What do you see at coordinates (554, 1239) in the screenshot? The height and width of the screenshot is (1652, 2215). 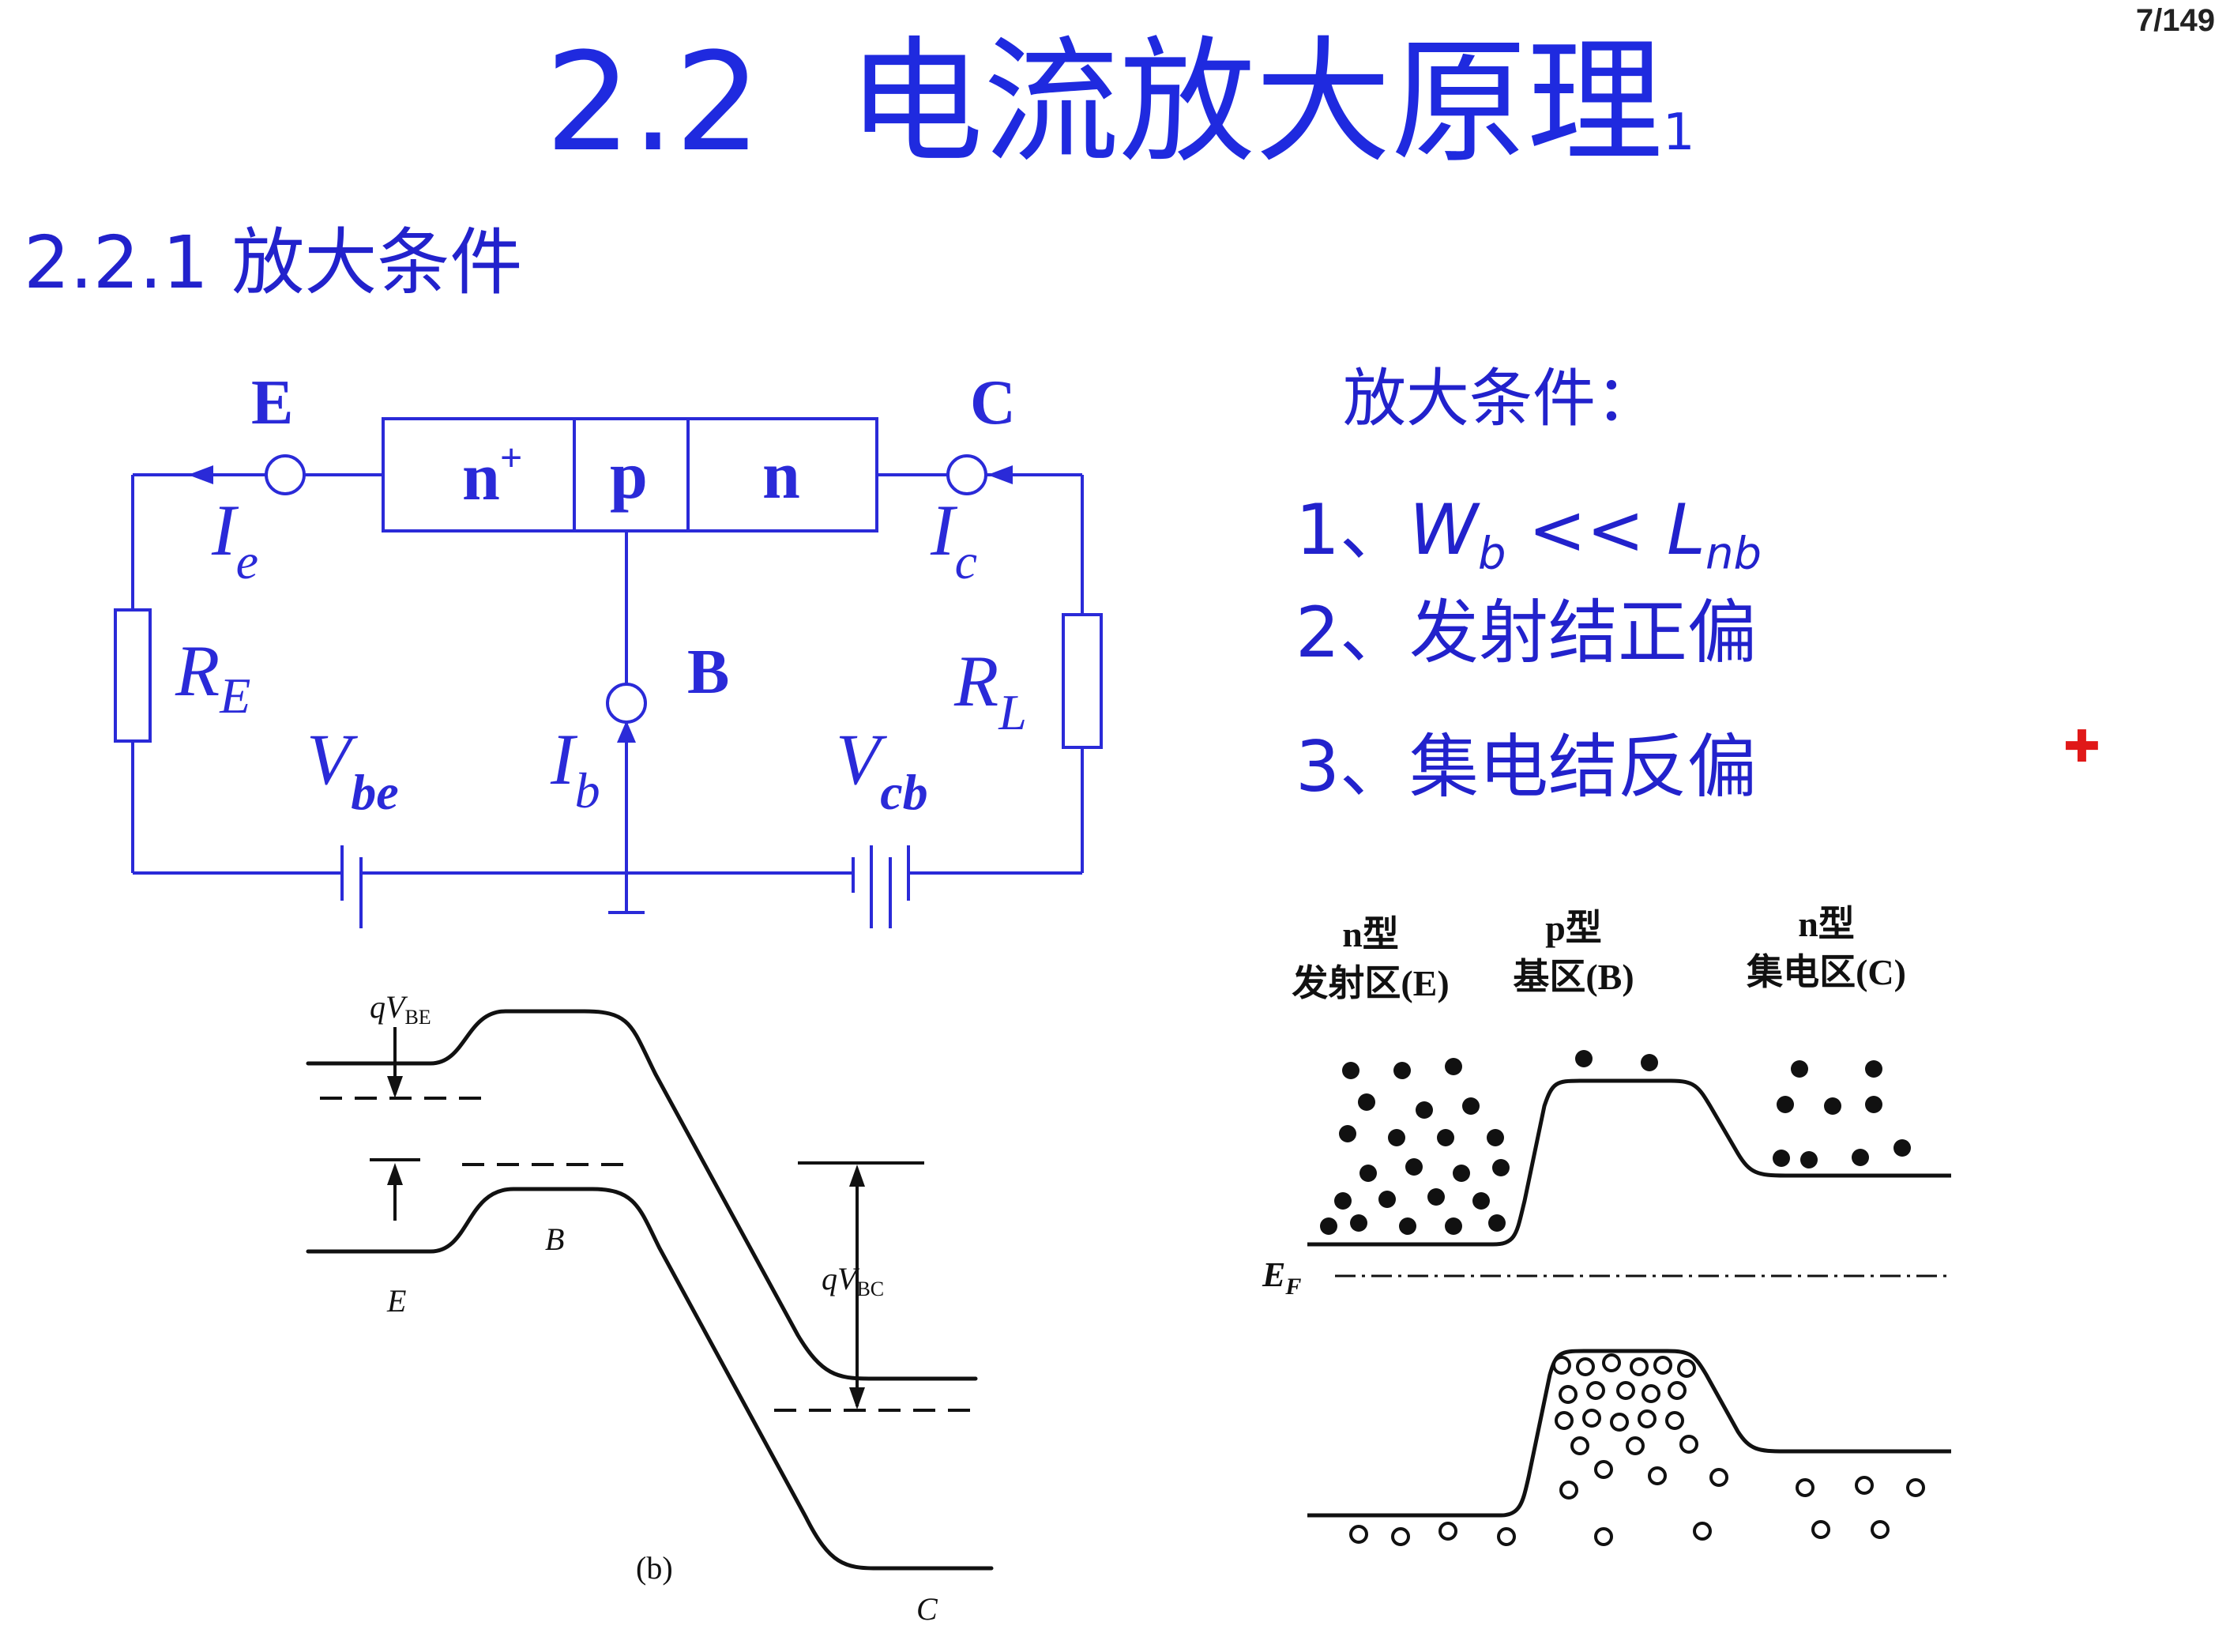 I see `band-label-b: B` at bounding box center [554, 1239].